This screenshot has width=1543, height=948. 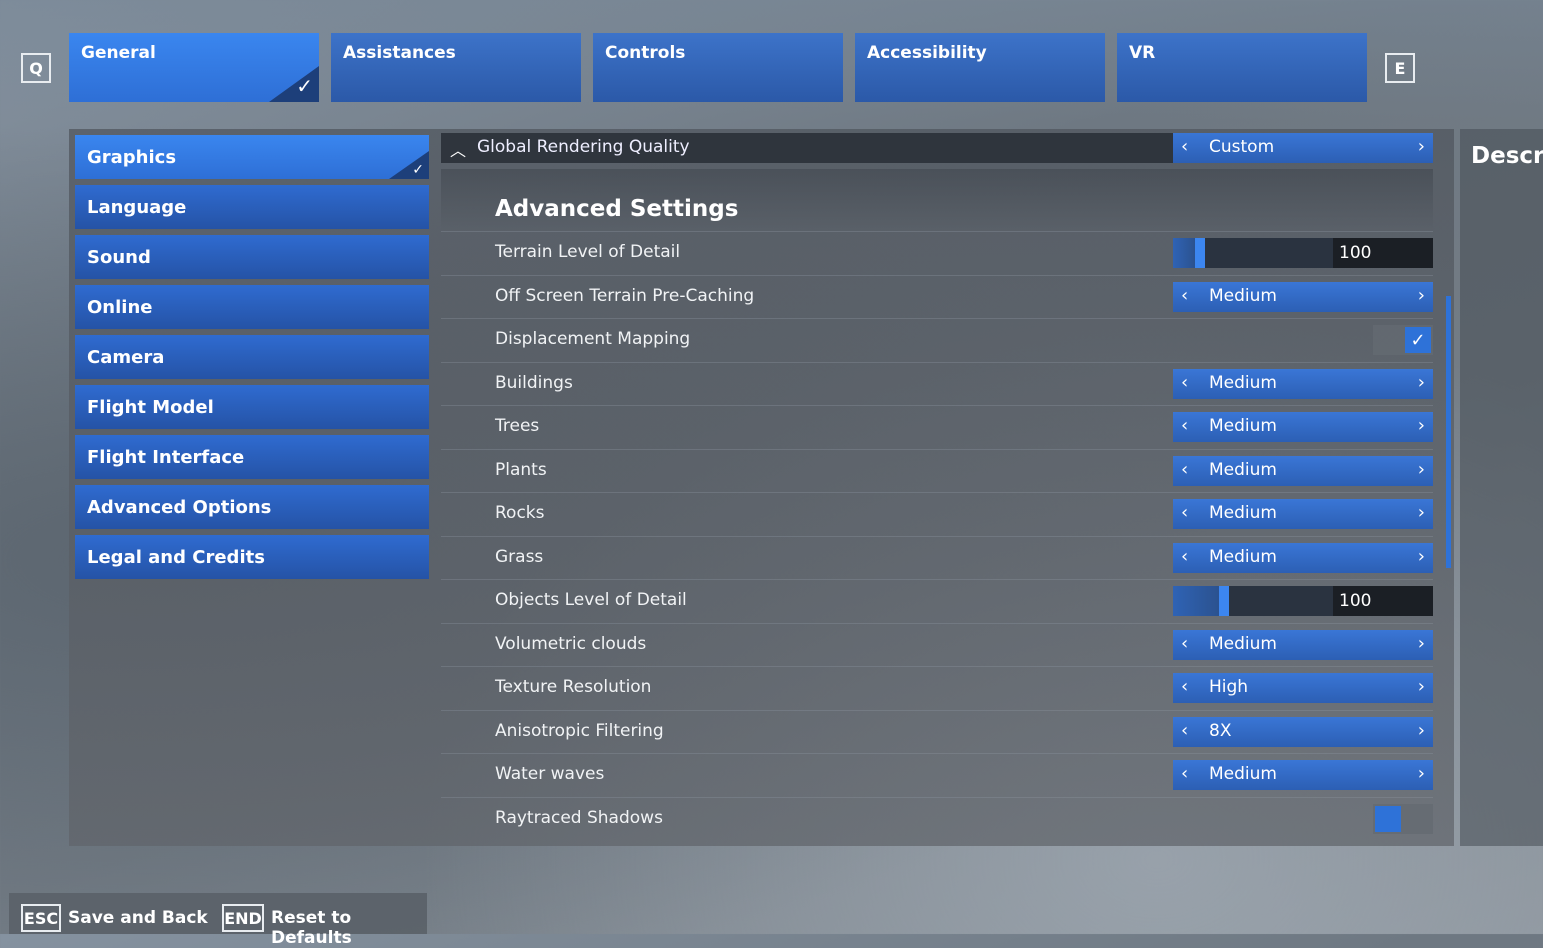 I want to click on setting-row-rocks: Rocks ‹ Medium ›, so click(x=937, y=514).